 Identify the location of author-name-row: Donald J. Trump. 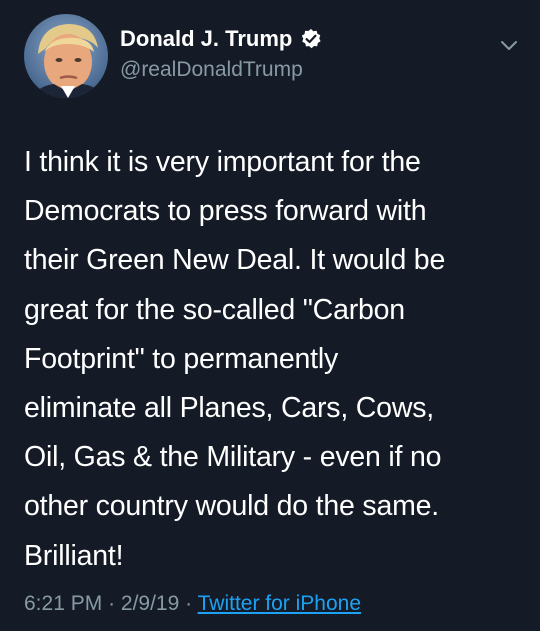
(221, 39).